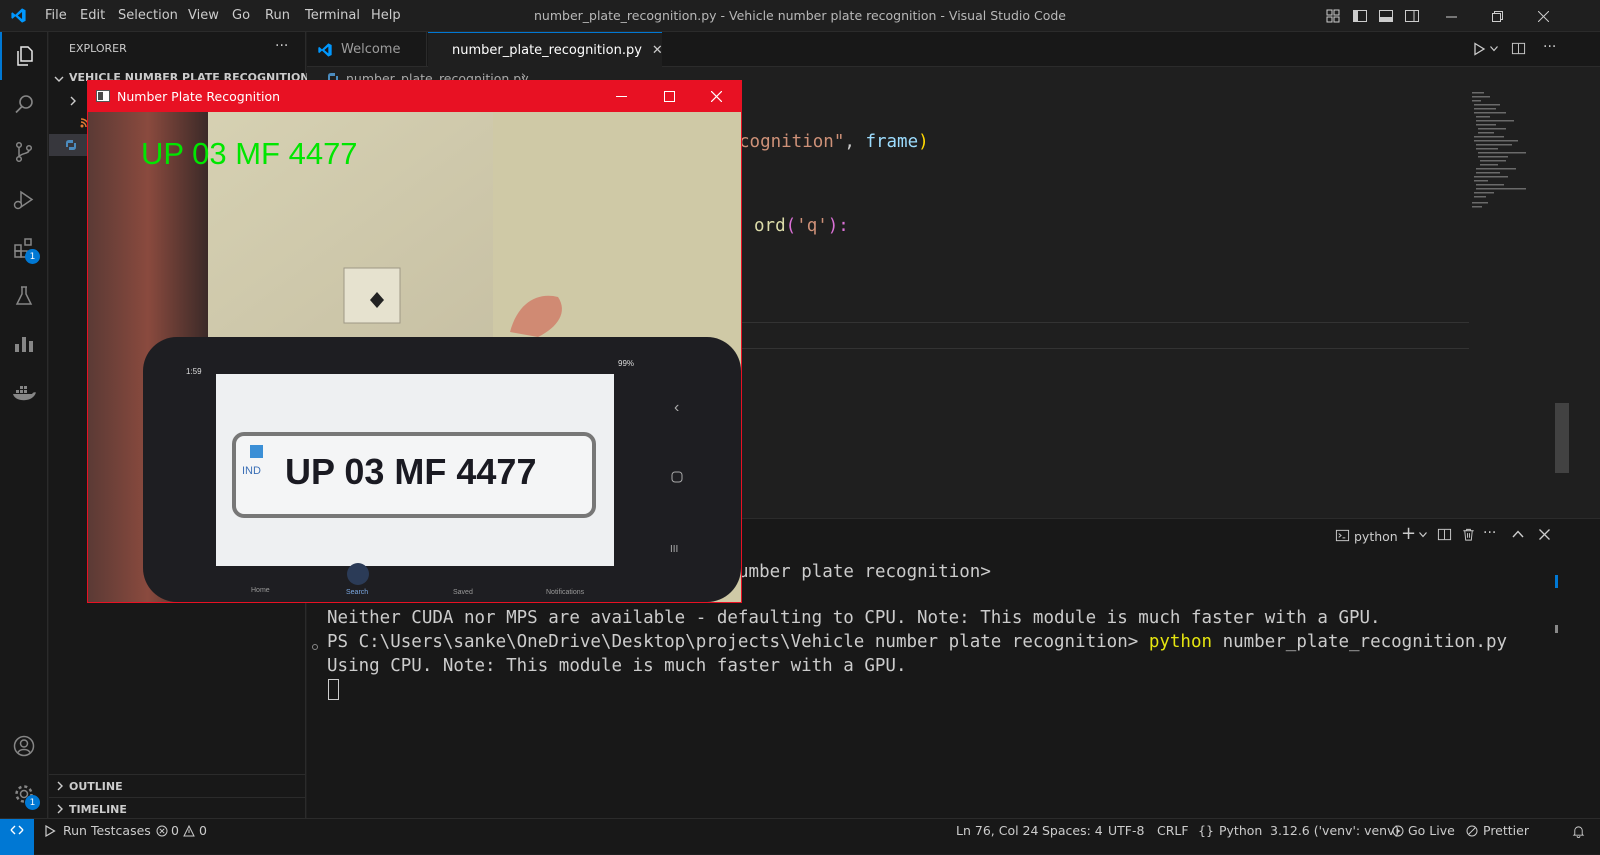 The width and height of the screenshot is (1600, 855). Describe the element at coordinates (1556, 581) in the screenshot. I see `terminal-scroll-marker` at that location.